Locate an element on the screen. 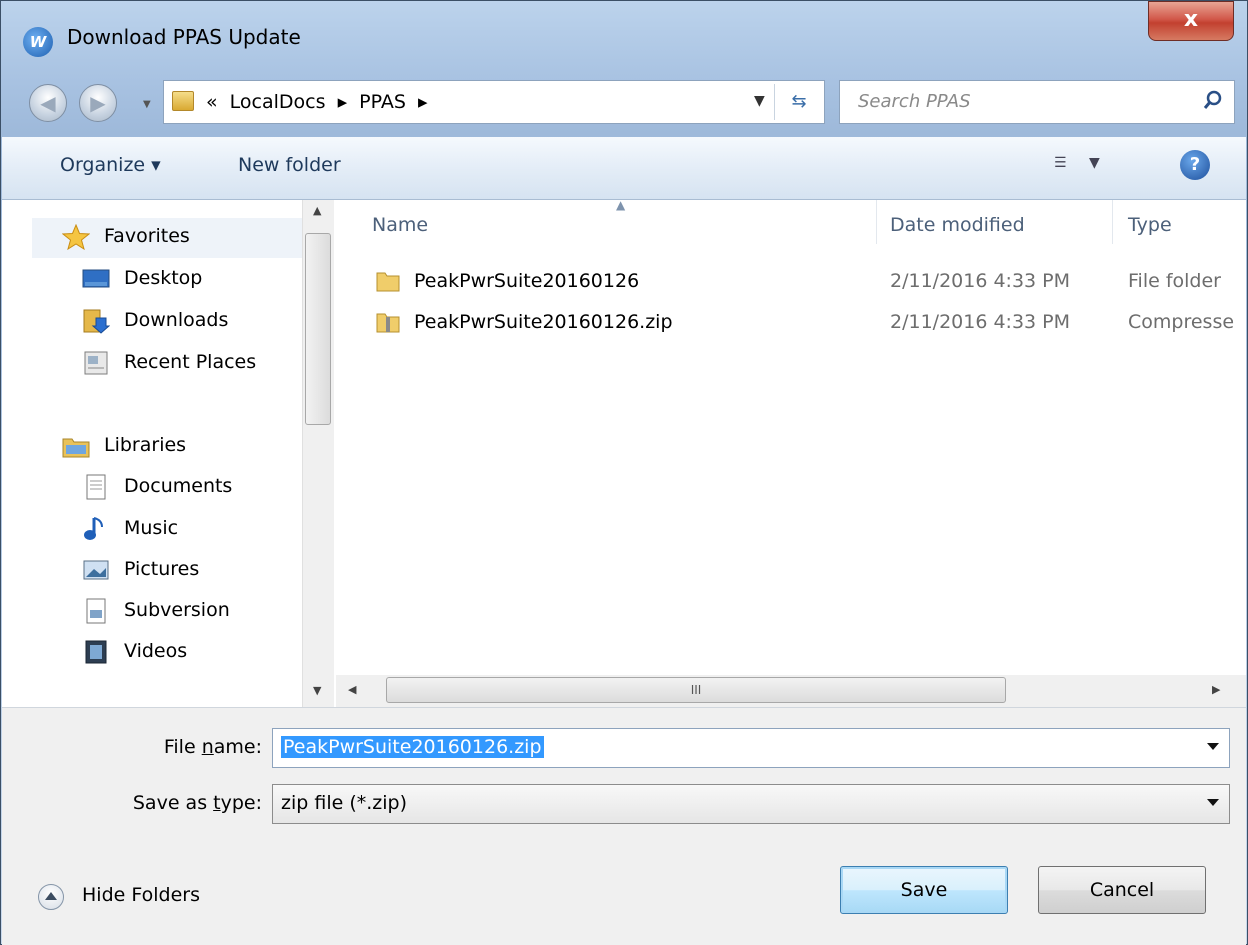 This screenshot has height=945, width=1248. pictures-icon is located at coordinates (96, 570).